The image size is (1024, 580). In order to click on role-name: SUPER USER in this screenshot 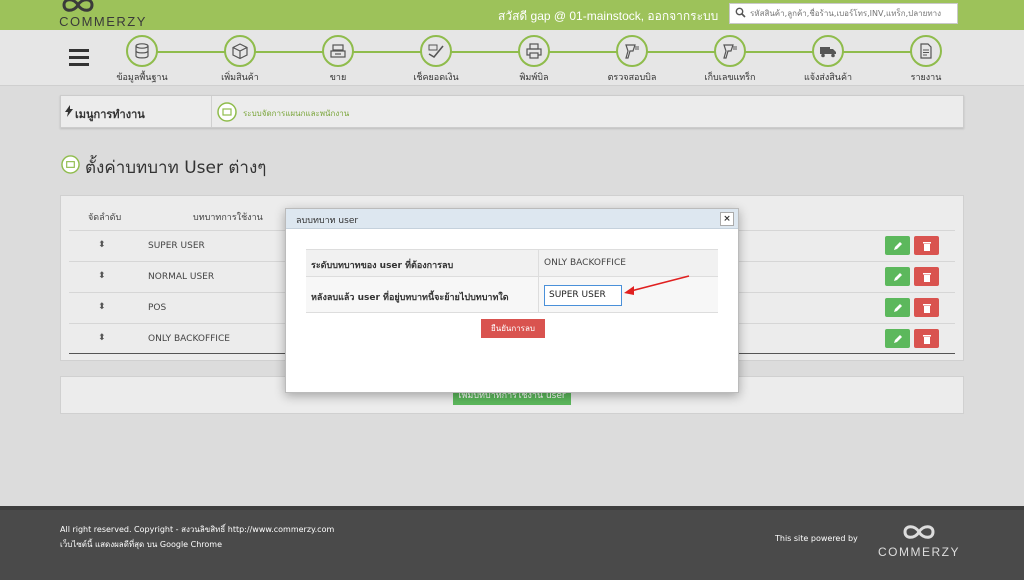, I will do `click(176, 246)`.